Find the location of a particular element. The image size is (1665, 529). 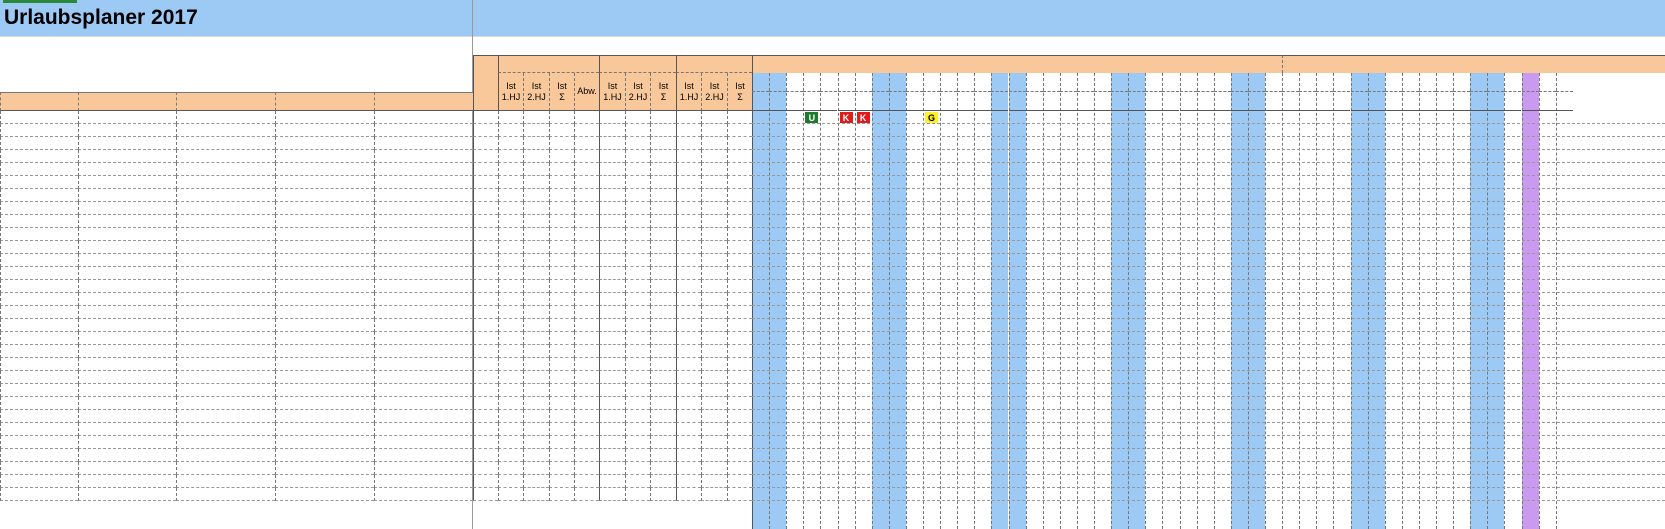

row-27-personalnummer is located at coordinates (39, 455).